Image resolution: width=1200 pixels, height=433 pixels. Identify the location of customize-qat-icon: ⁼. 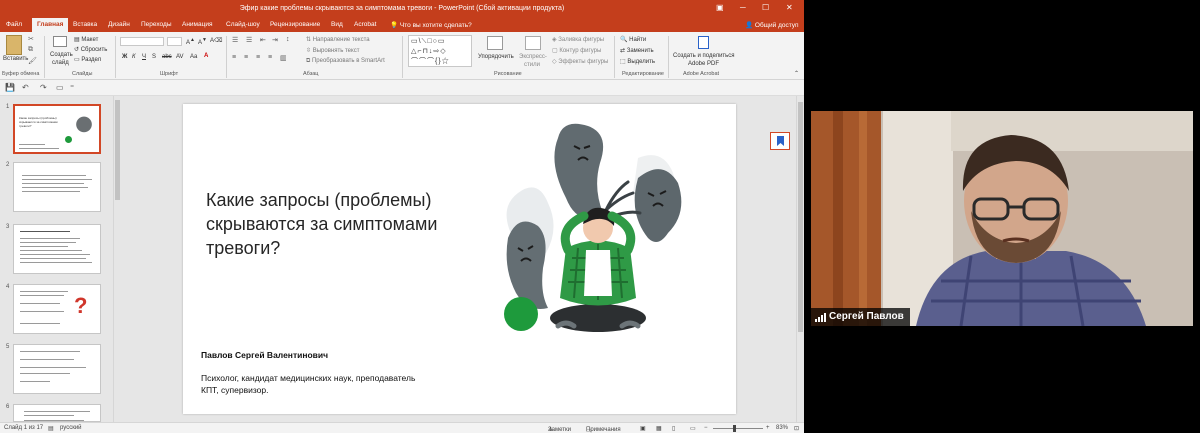
(72, 87).